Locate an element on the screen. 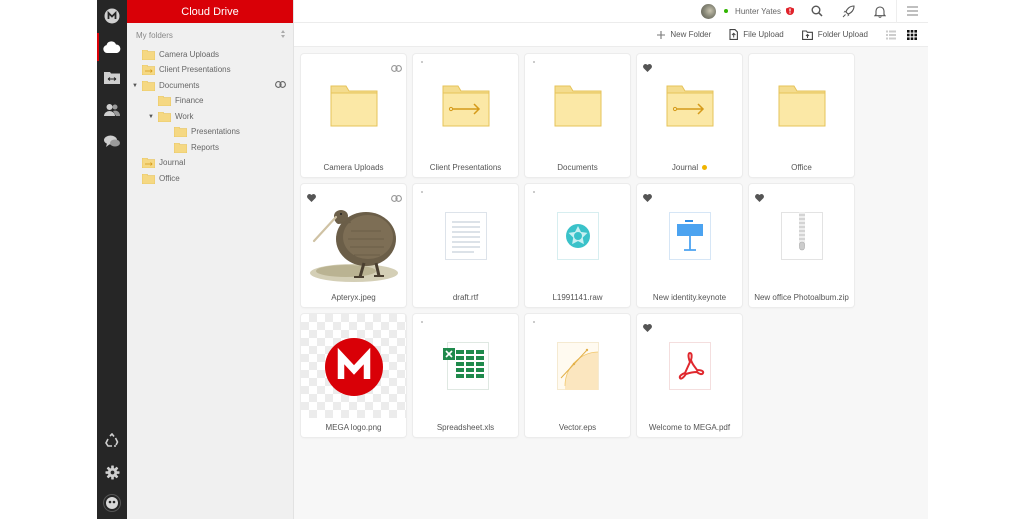 The width and height of the screenshot is (1024, 519). folder-upload-button: Folder Upload is located at coordinates (834, 34).